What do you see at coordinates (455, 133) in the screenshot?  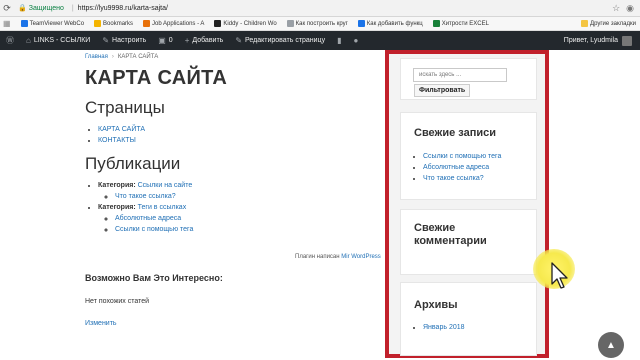 I see `recent-posts-title: Свежие записи` at bounding box center [455, 133].